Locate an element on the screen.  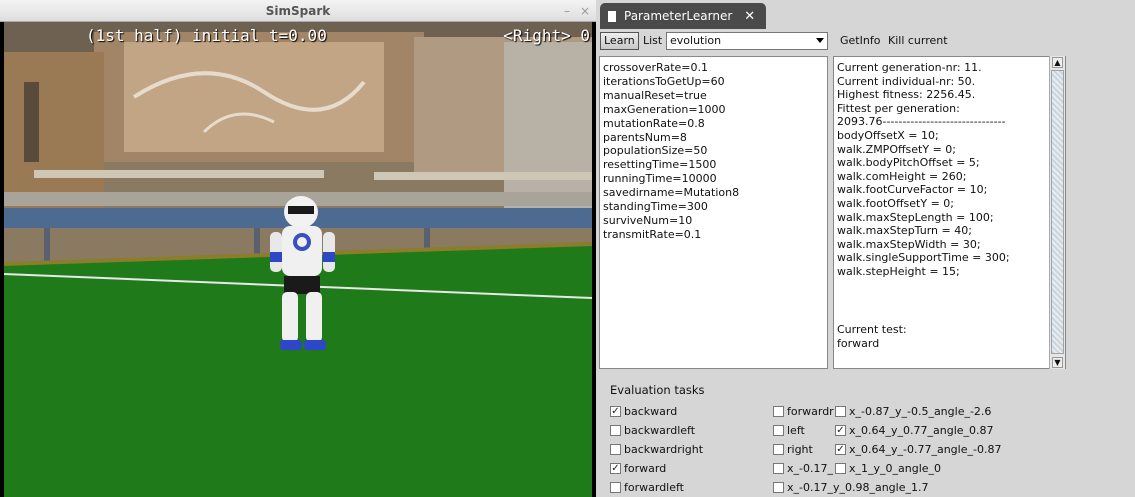
tab-bar: ParameterLearner ✕ is located at coordinates (865, 14).